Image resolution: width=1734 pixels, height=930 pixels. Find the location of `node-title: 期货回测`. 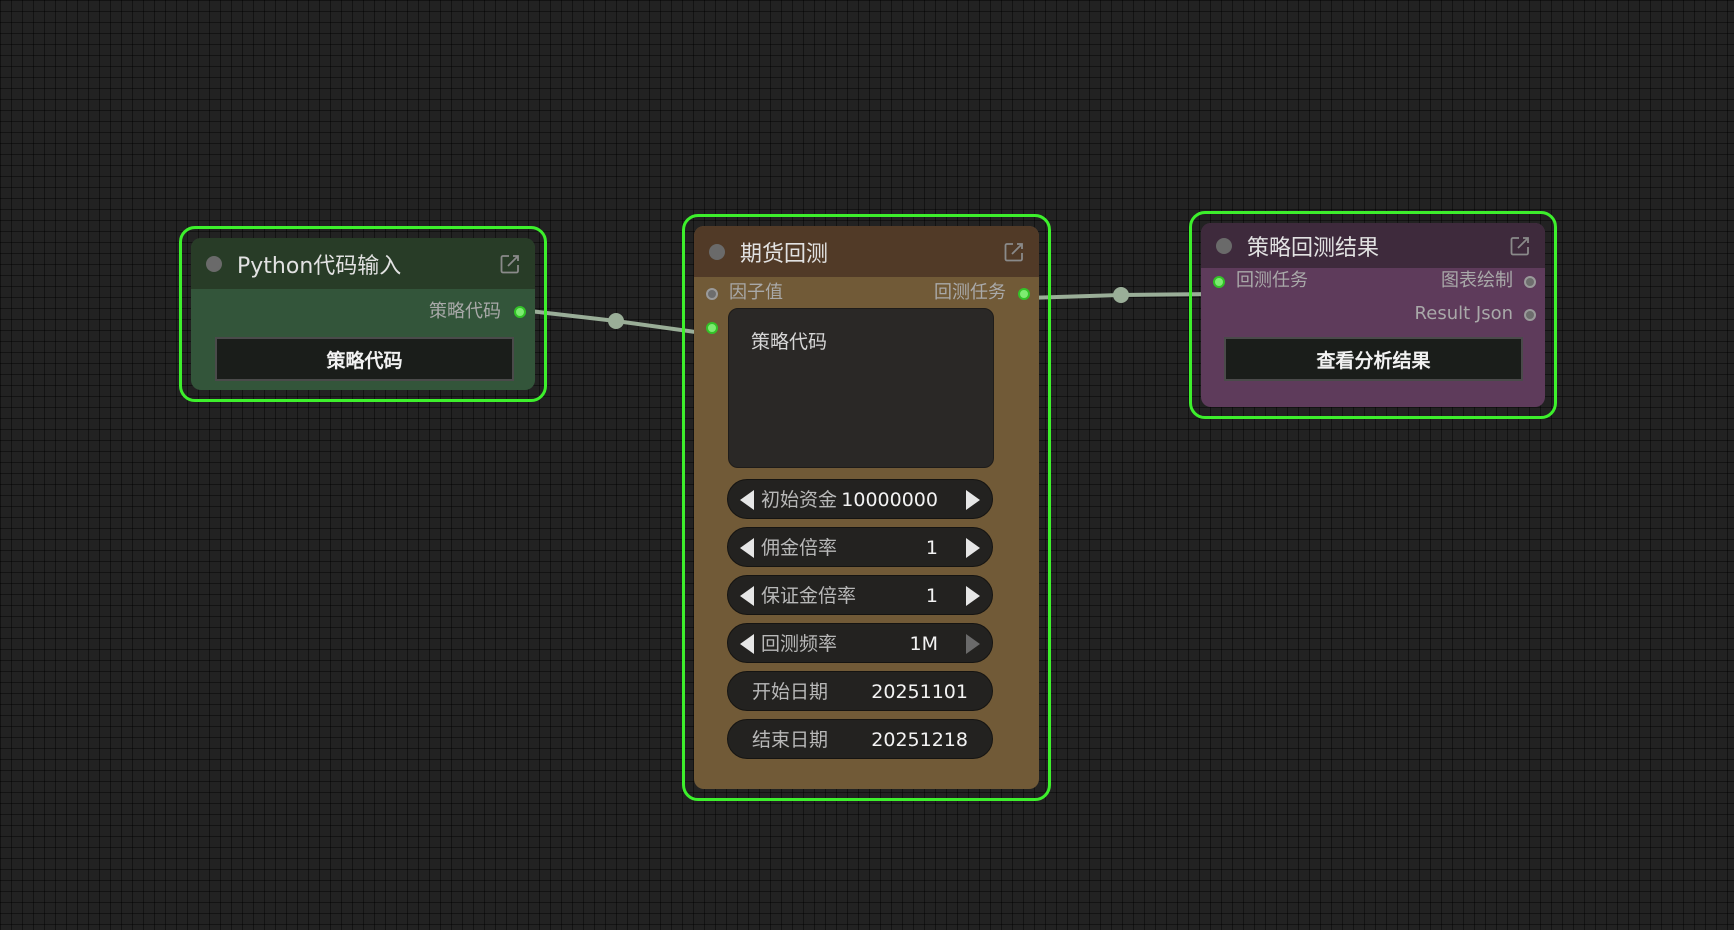

node-title: 期货回测 is located at coordinates (784, 254).